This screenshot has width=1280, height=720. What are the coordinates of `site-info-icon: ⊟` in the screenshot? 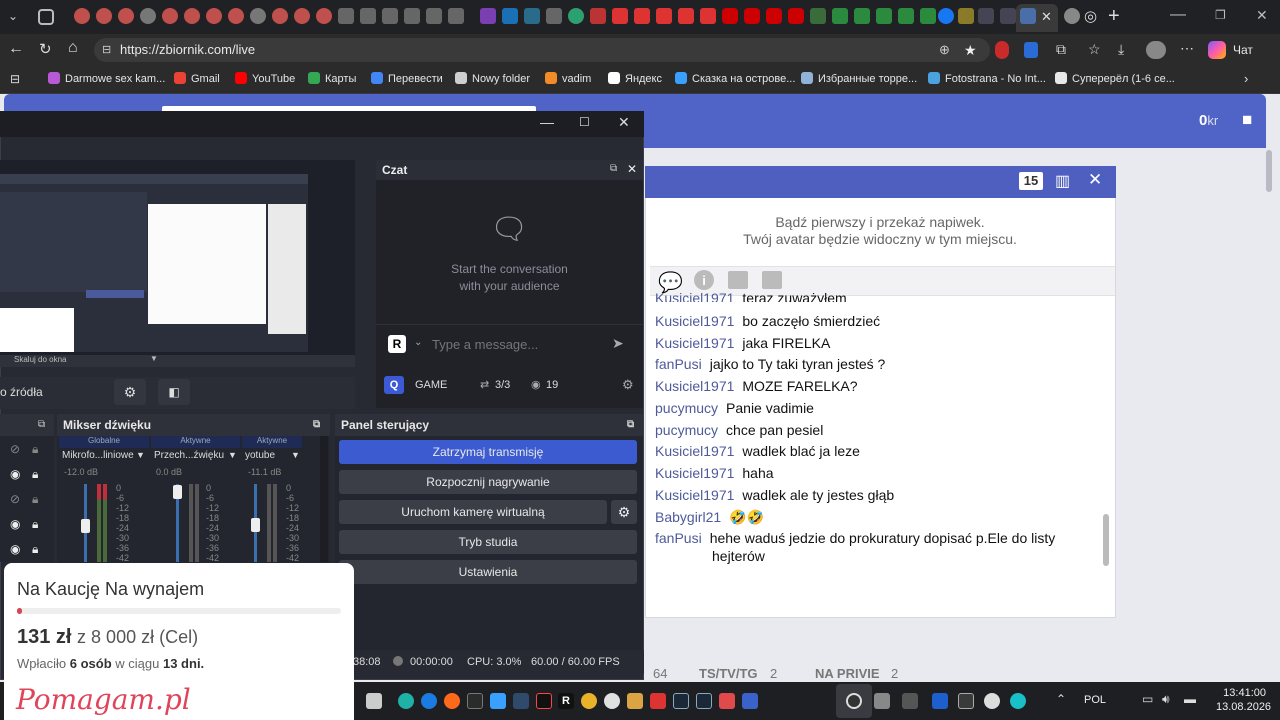 It's located at (106, 50).